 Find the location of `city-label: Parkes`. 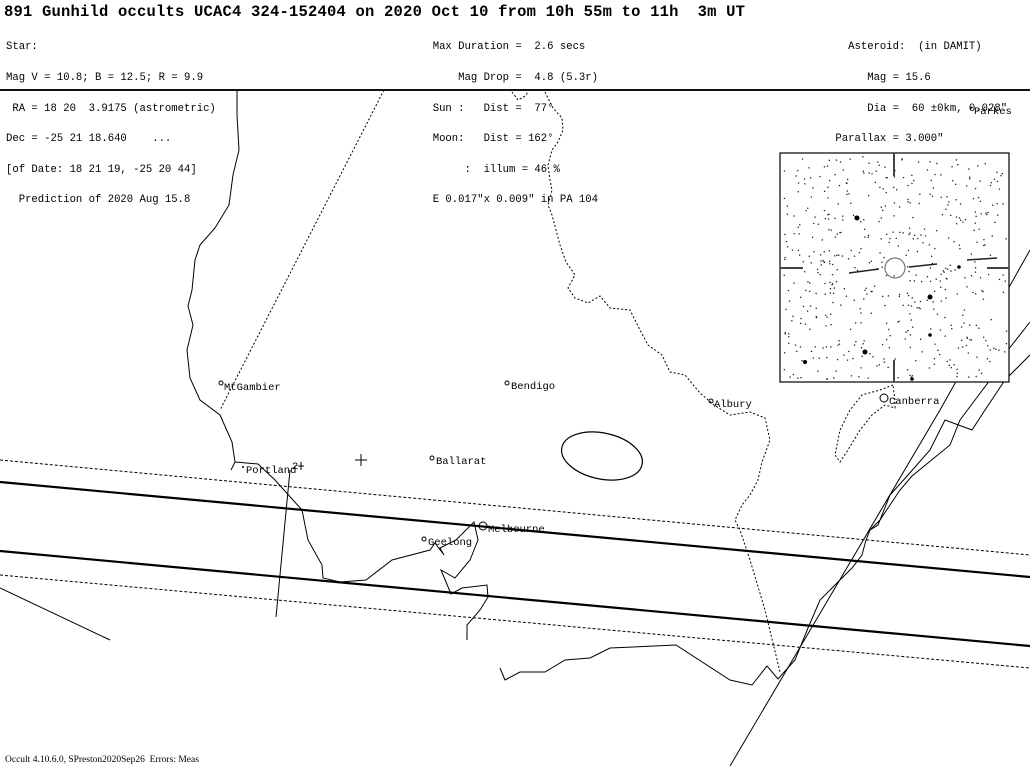

city-label: Parkes is located at coordinates (993, 112).